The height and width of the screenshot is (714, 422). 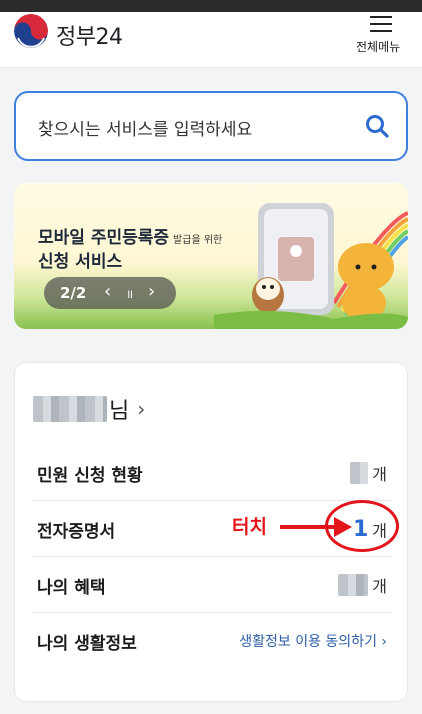 What do you see at coordinates (89, 35) in the screenshot?
I see `site-logo-text: 정부24` at bounding box center [89, 35].